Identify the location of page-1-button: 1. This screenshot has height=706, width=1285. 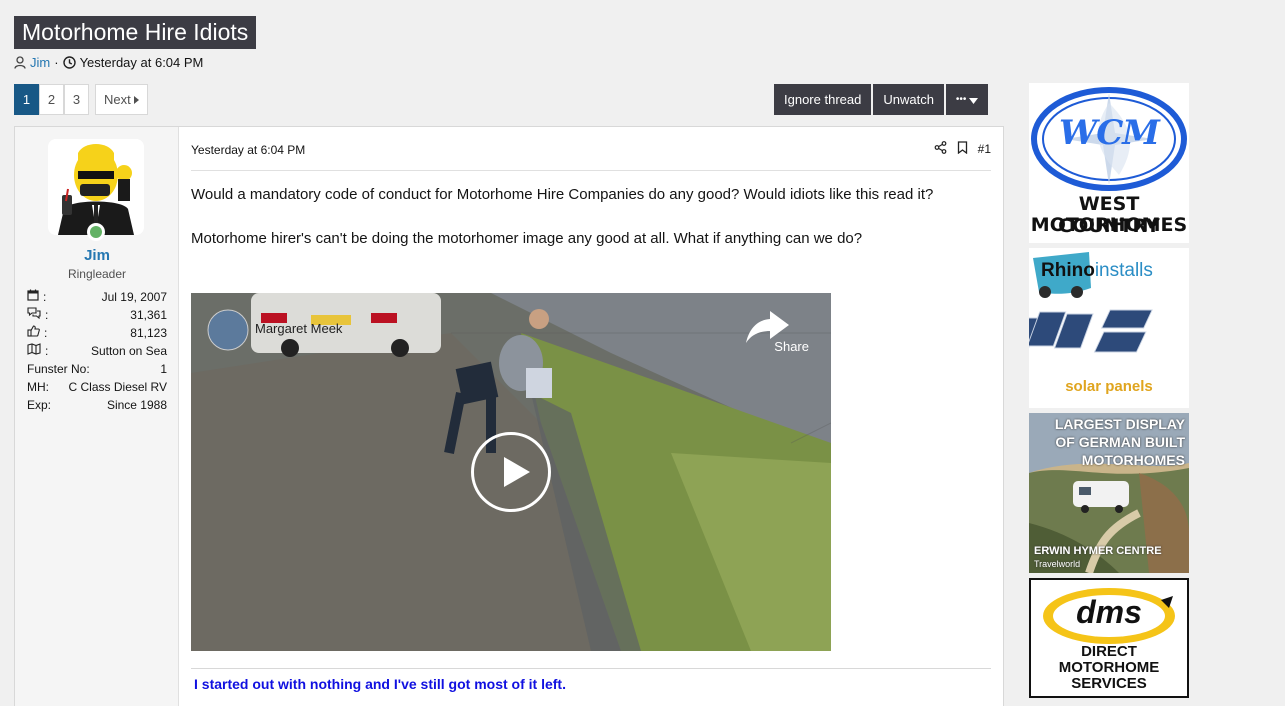
(26, 99).